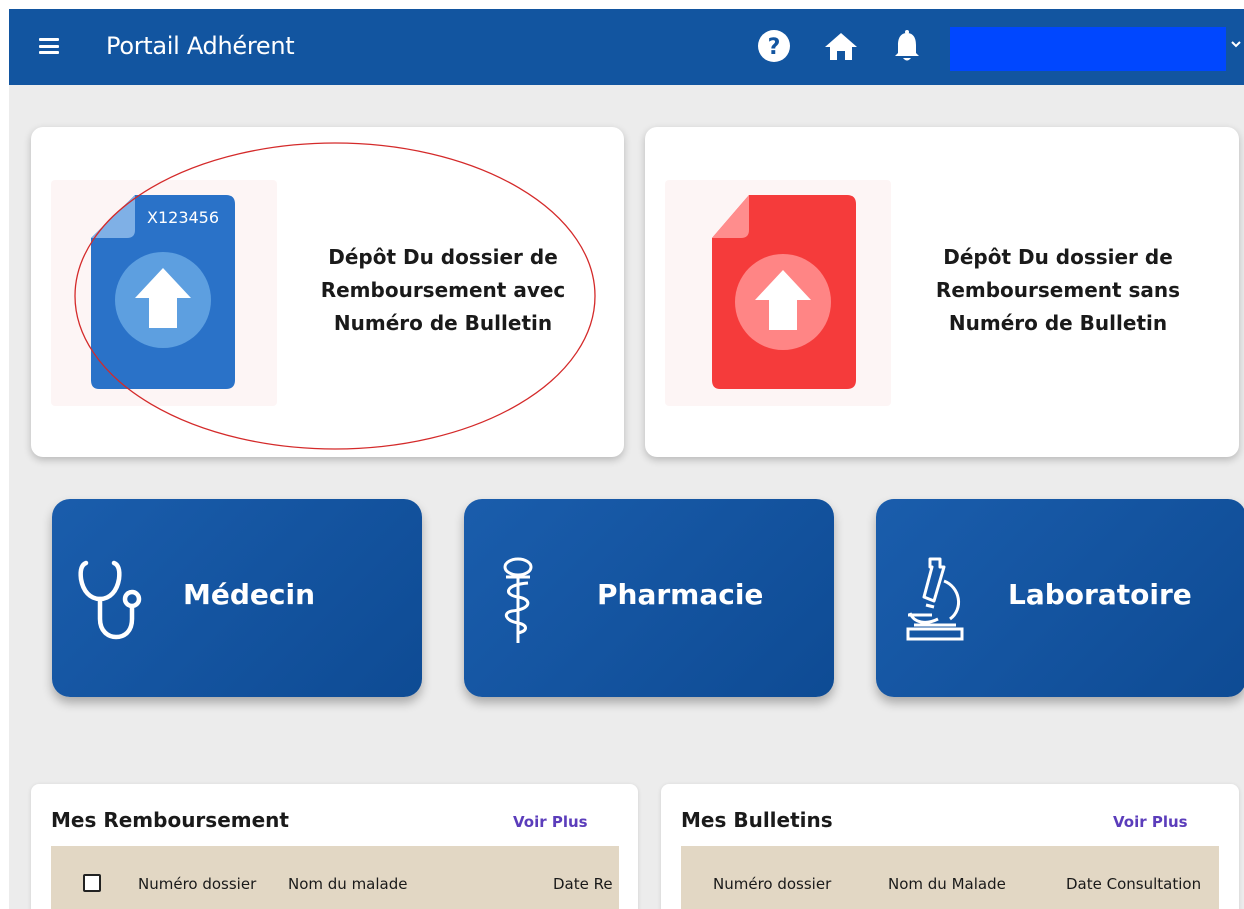 This screenshot has width=1244, height=909. Describe the element at coordinates (49, 46) in the screenshot. I see `menu-icon` at that location.